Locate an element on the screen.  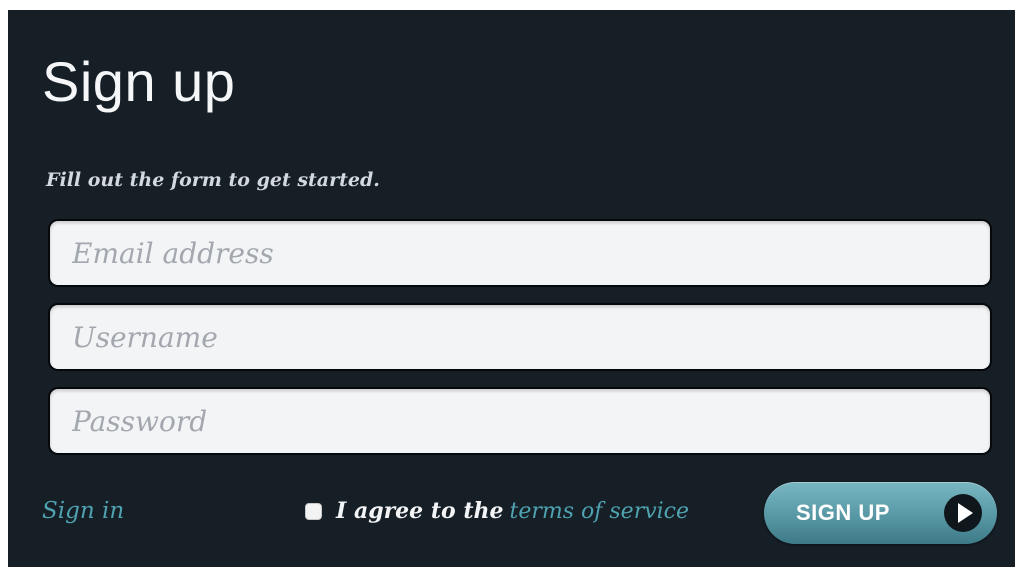
terms-agreement: I agree to the terms of service is located at coordinates (497, 511).